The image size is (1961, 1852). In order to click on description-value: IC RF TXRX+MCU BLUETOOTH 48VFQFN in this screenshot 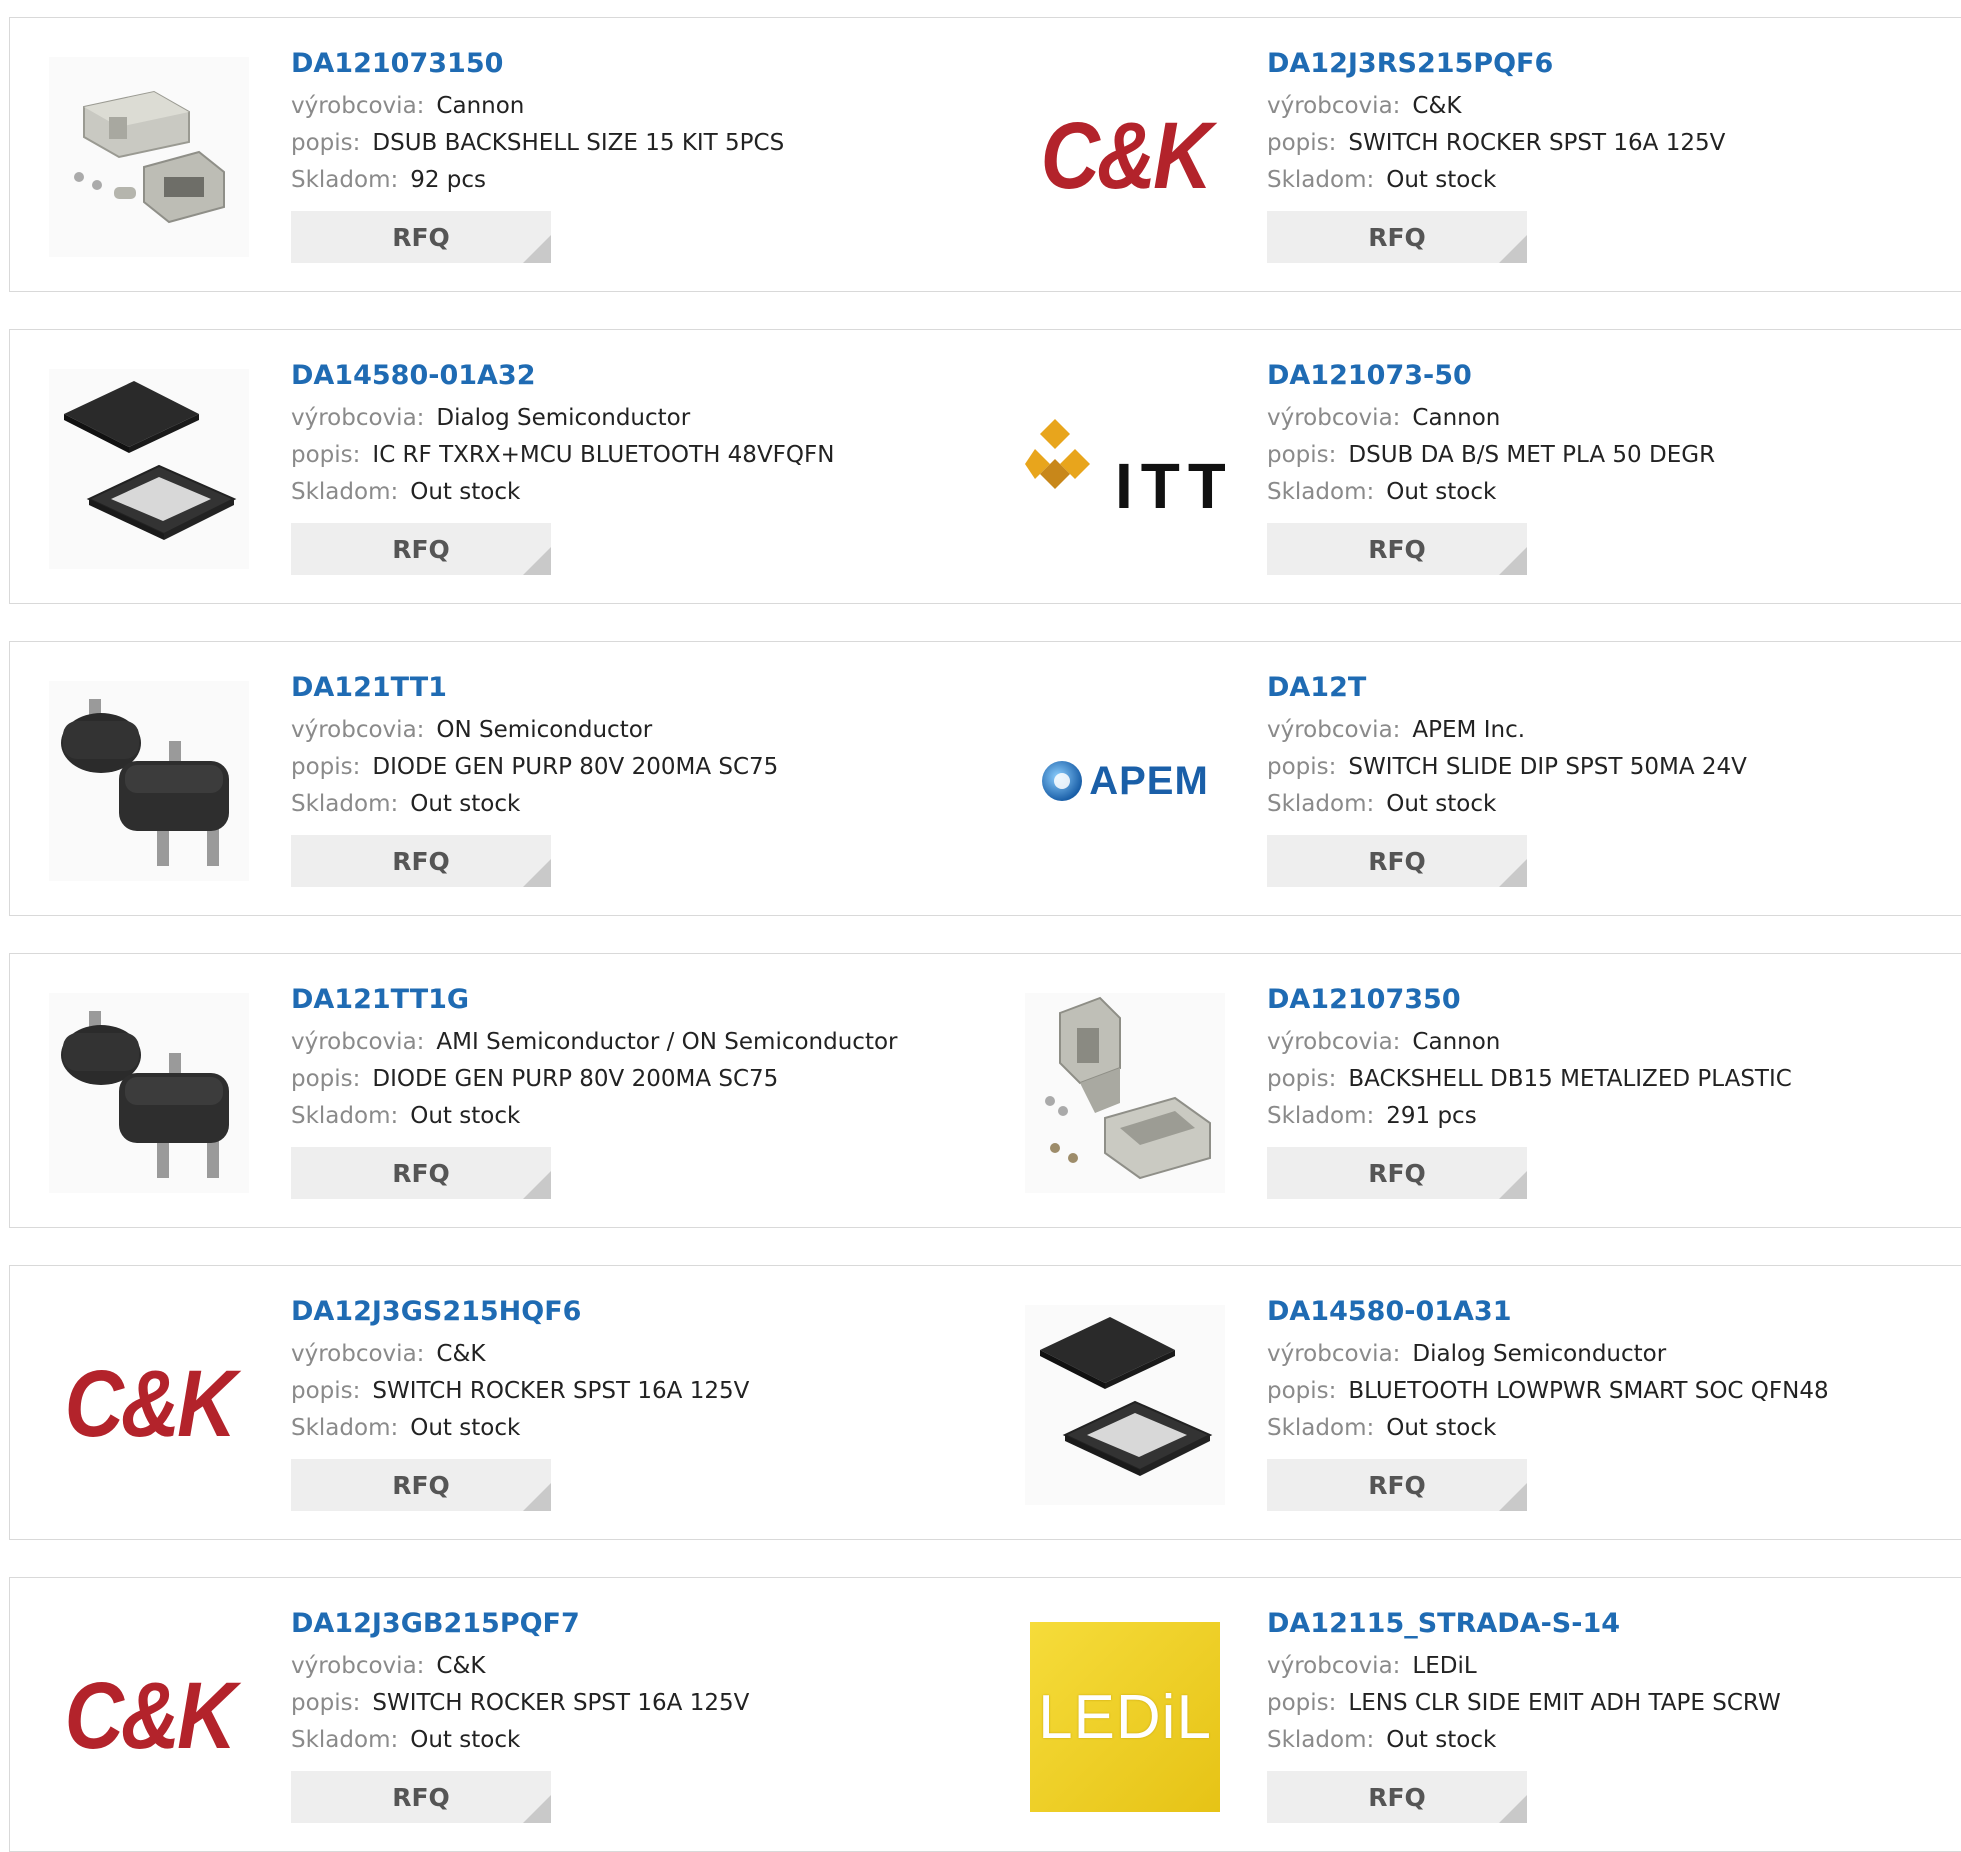, I will do `click(603, 455)`.